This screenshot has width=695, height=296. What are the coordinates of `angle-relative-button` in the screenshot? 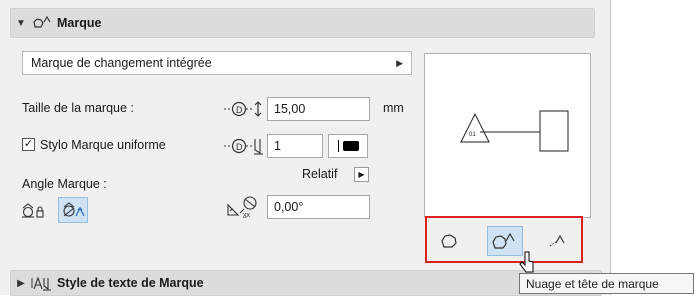 It's located at (73, 210).